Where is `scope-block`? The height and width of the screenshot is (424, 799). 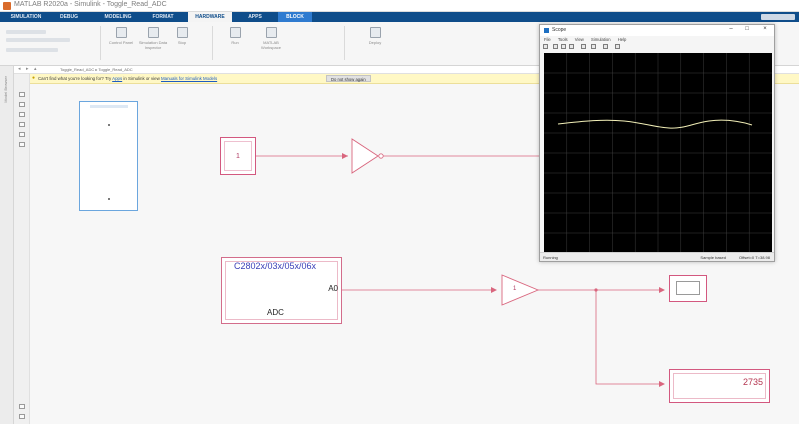 scope-block is located at coordinates (688, 288).